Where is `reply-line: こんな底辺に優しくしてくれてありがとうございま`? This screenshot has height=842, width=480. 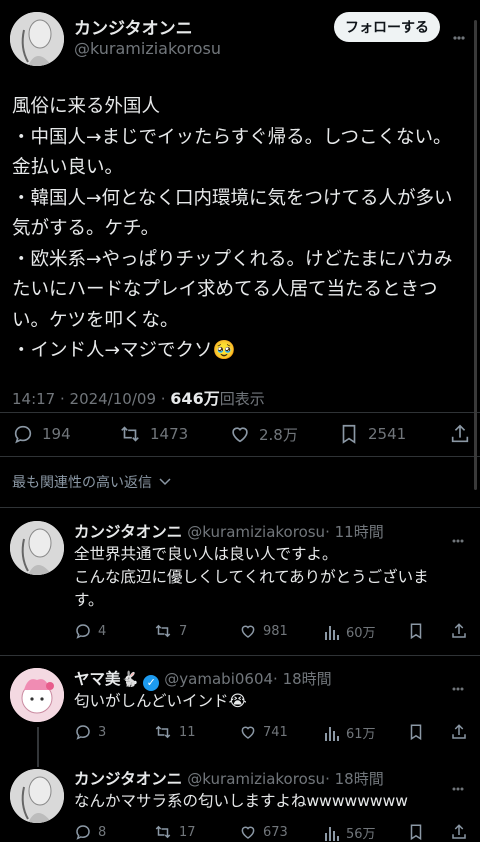 reply-line: こんな底辺に優しくしてくれてありがとうございま is located at coordinates (251, 577).